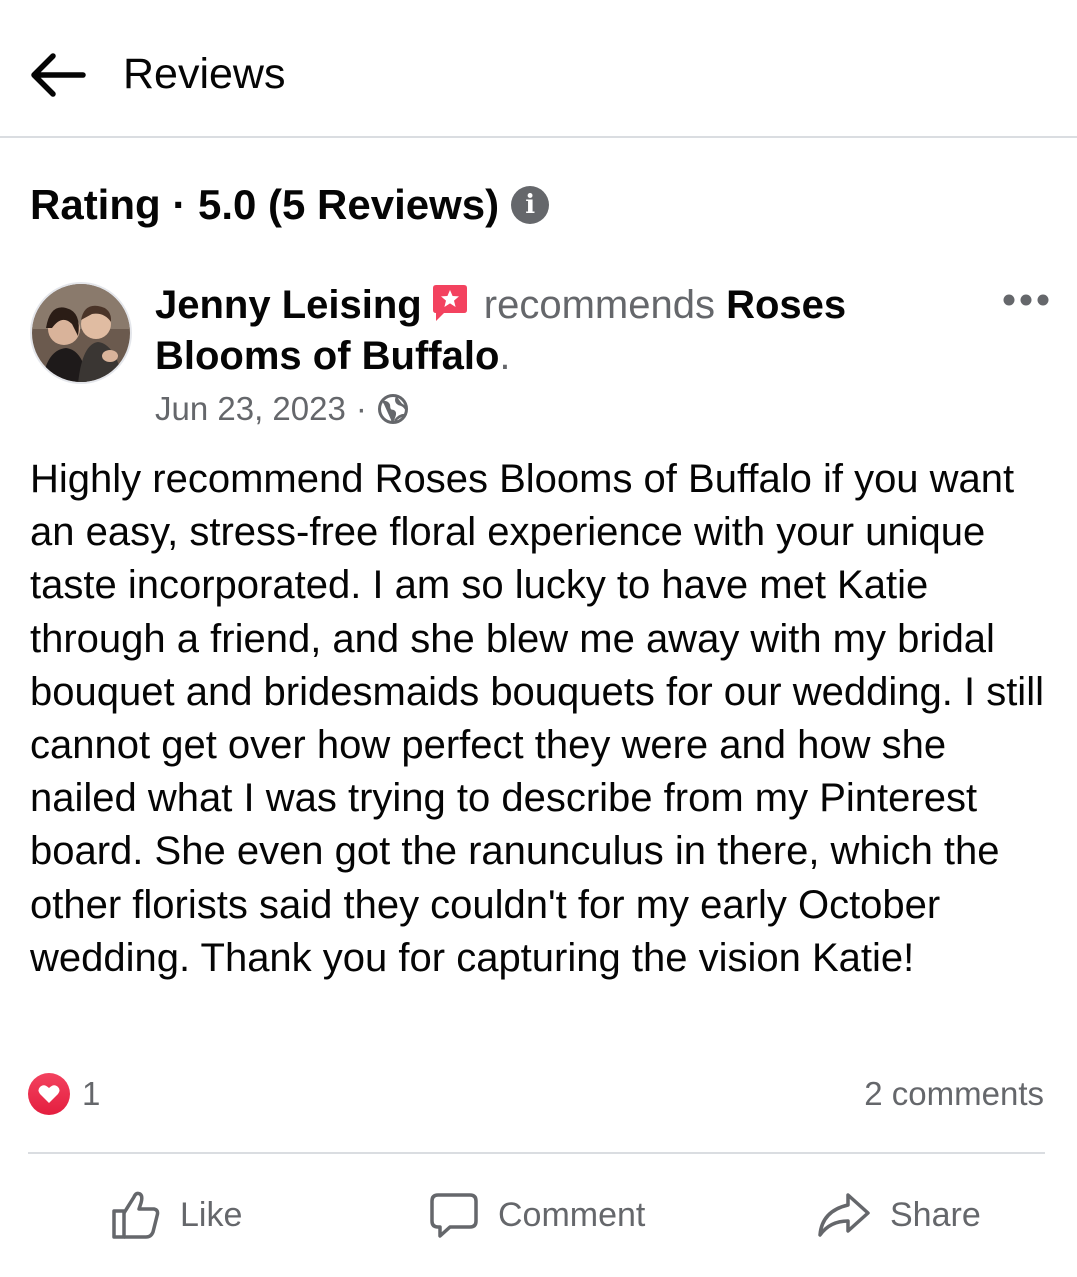 The height and width of the screenshot is (1277, 1077). I want to click on review-meta: Jun 23, 2023 ·, so click(282, 409).